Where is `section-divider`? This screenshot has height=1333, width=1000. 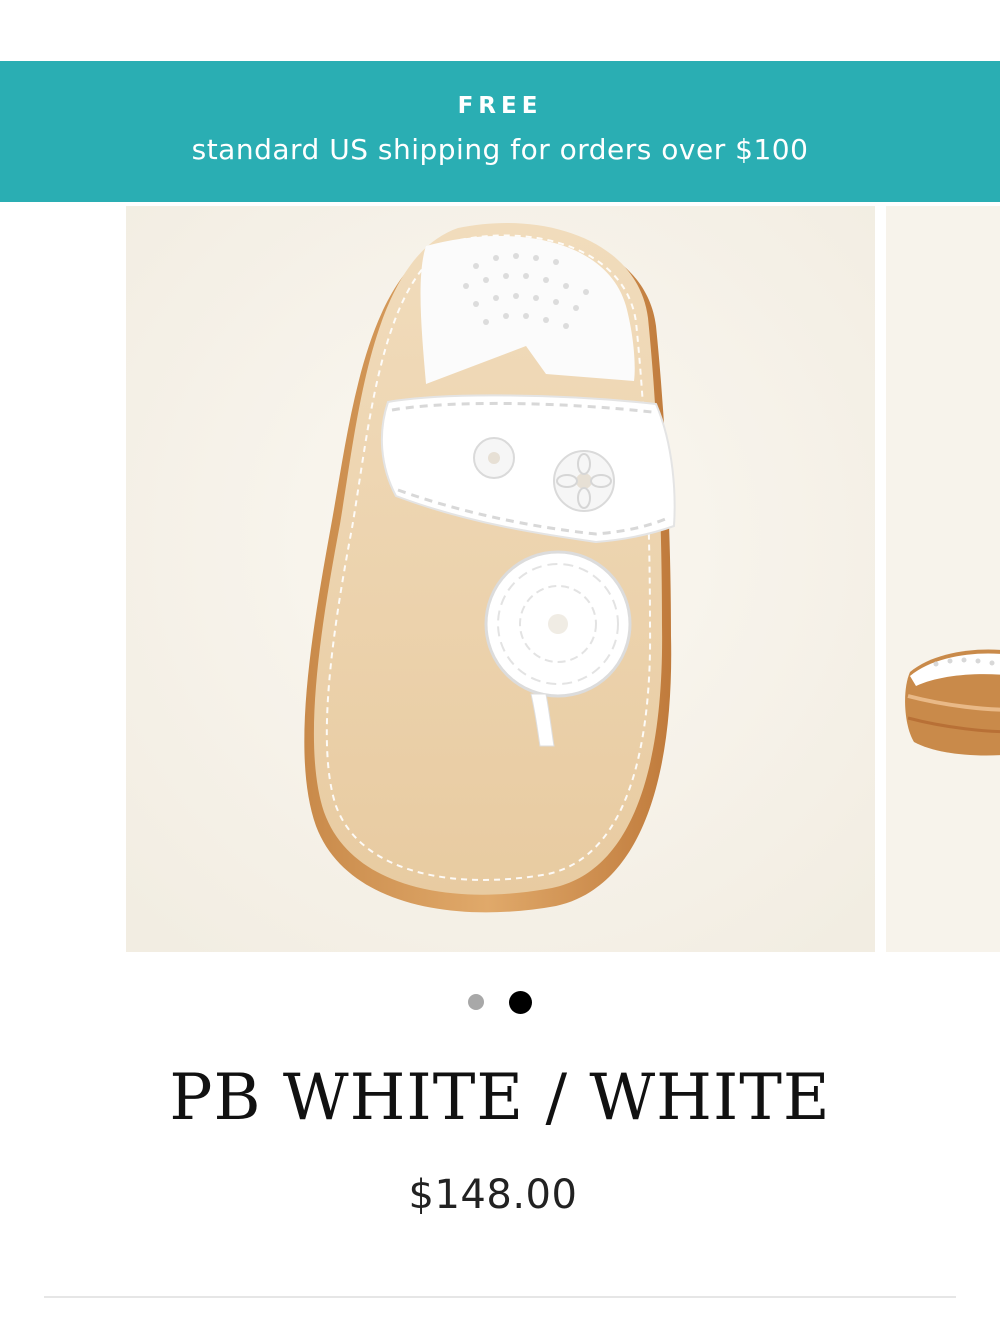 section-divider is located at coordinates (500, 1297).